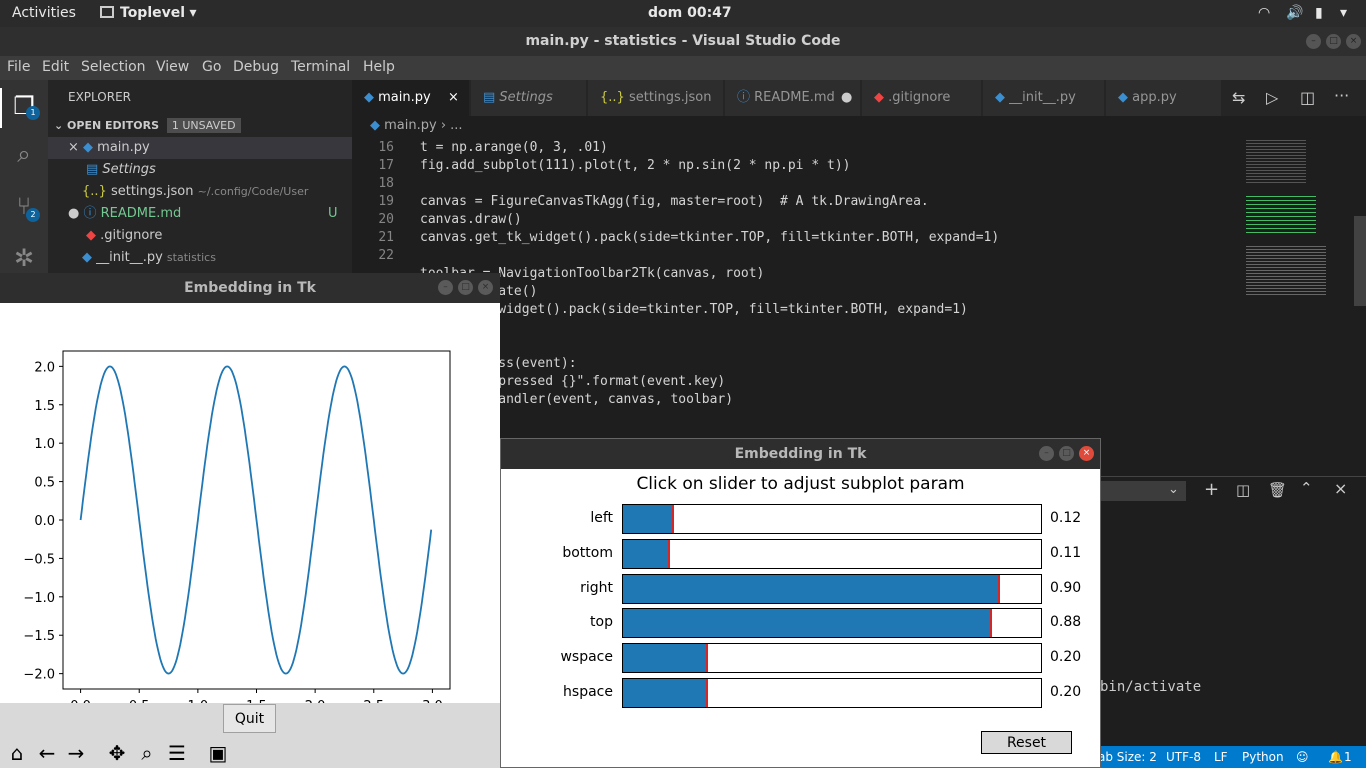 This screenshot has width=1366, height=768. I want to click on editor-scrollbar, so click(1360, 306).